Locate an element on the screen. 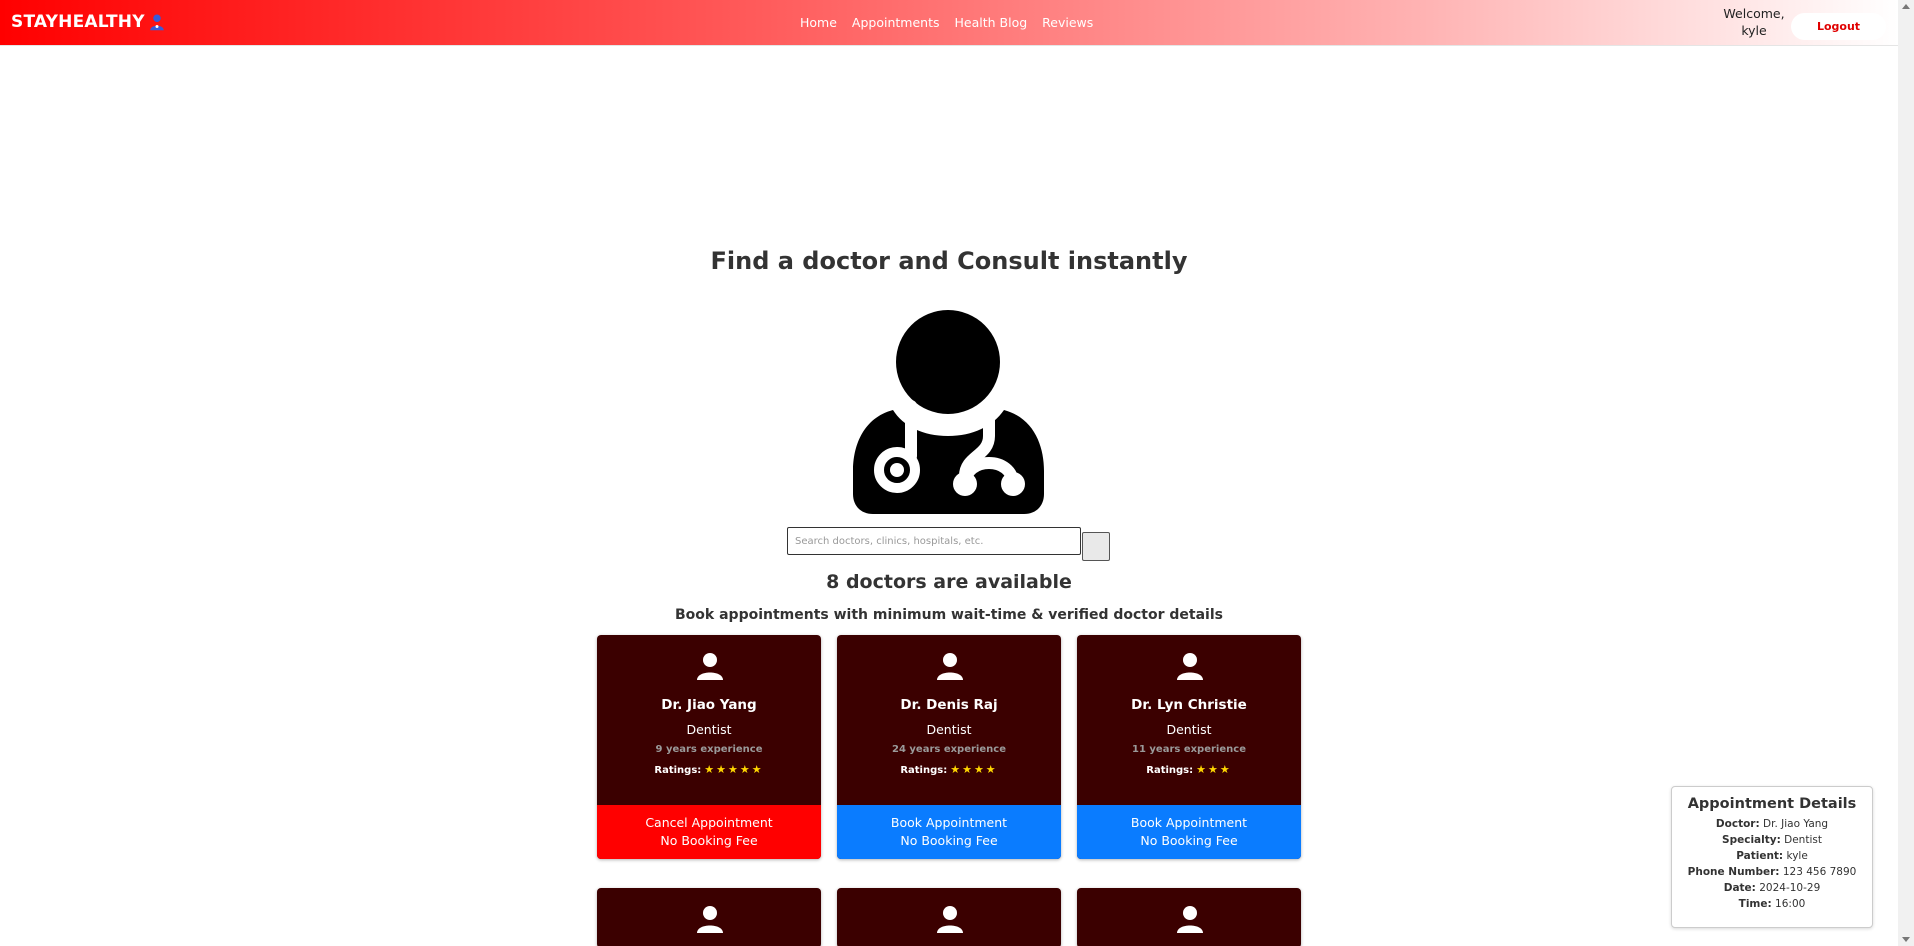  doctor-rating: Ratings: ★★★★★ is located at coordinates (709, 769).